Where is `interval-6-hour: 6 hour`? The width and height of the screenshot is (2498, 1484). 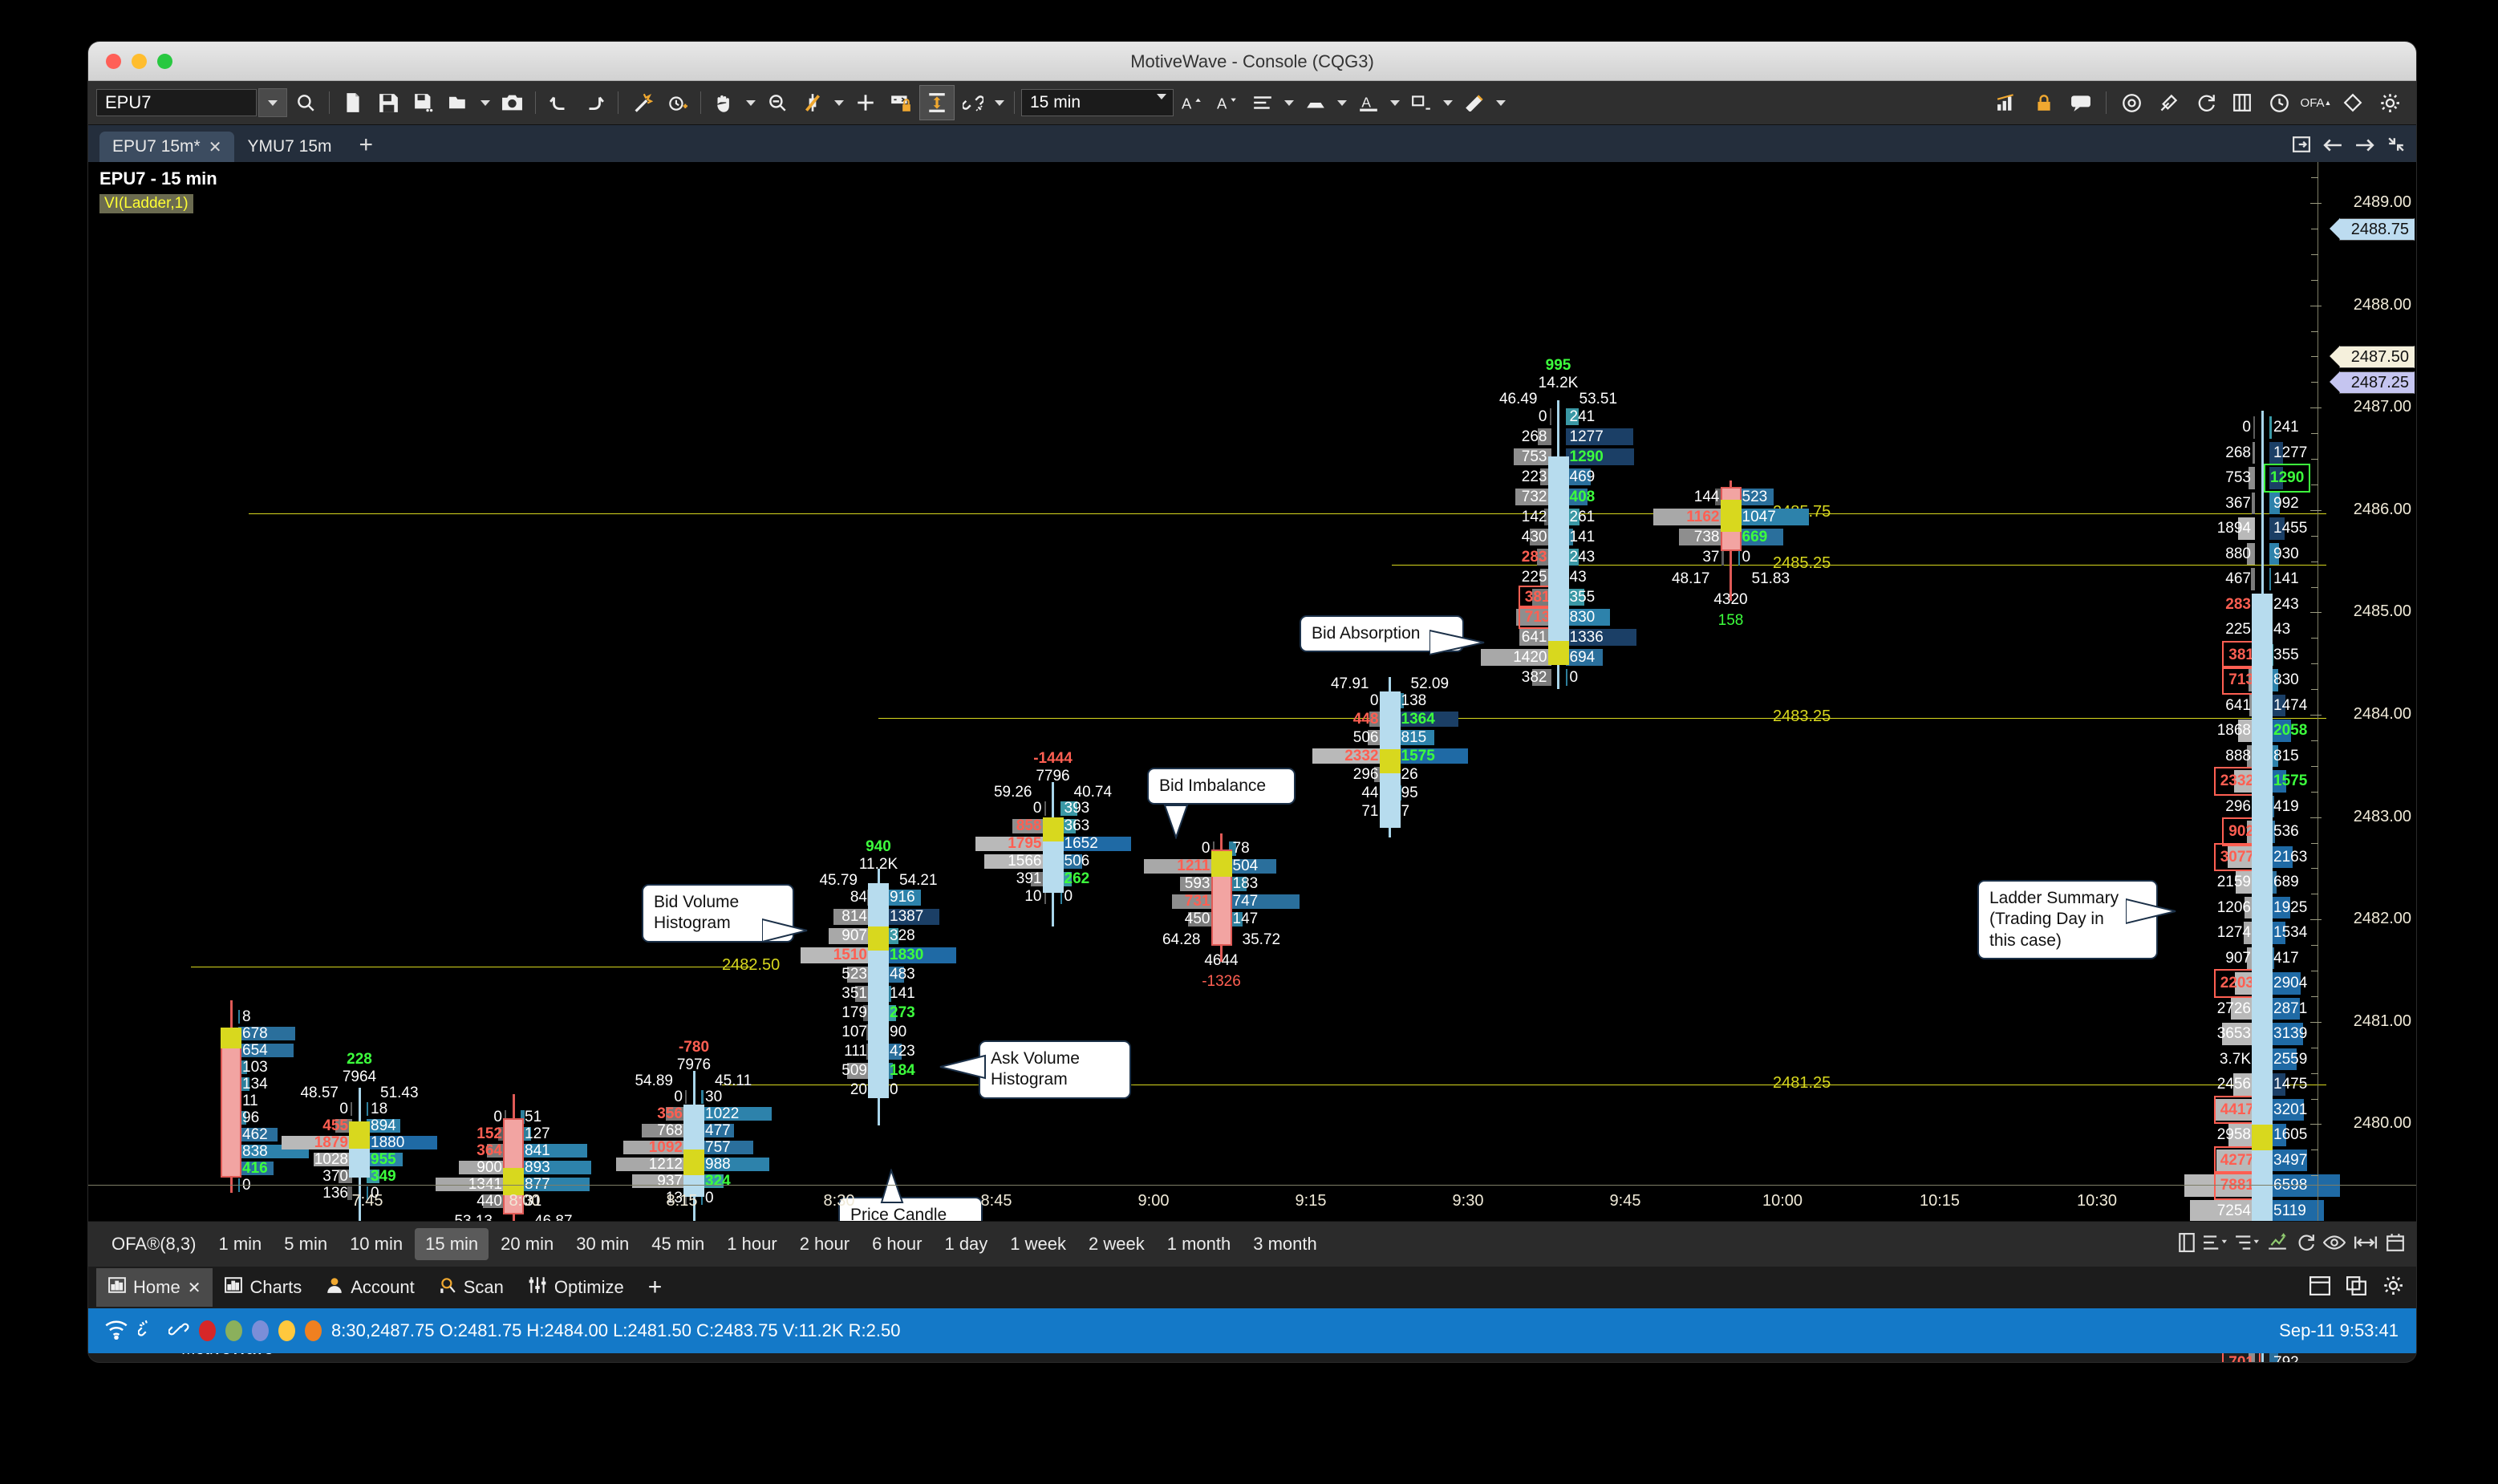 interval-6-hour: 6 hour is located at coordinates (897, 1244).